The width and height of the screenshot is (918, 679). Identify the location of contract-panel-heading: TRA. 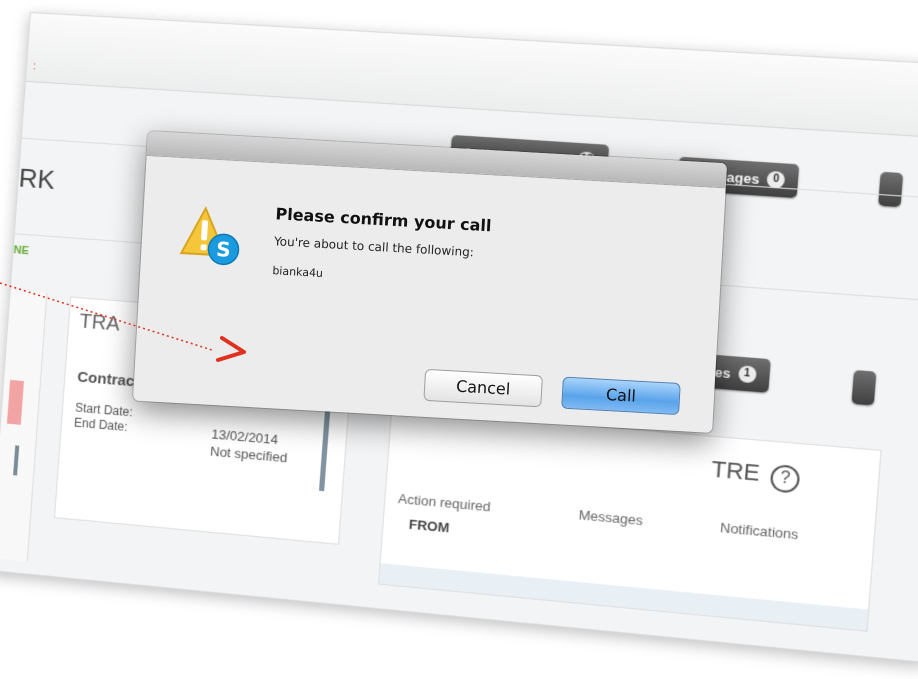
(99, 323).